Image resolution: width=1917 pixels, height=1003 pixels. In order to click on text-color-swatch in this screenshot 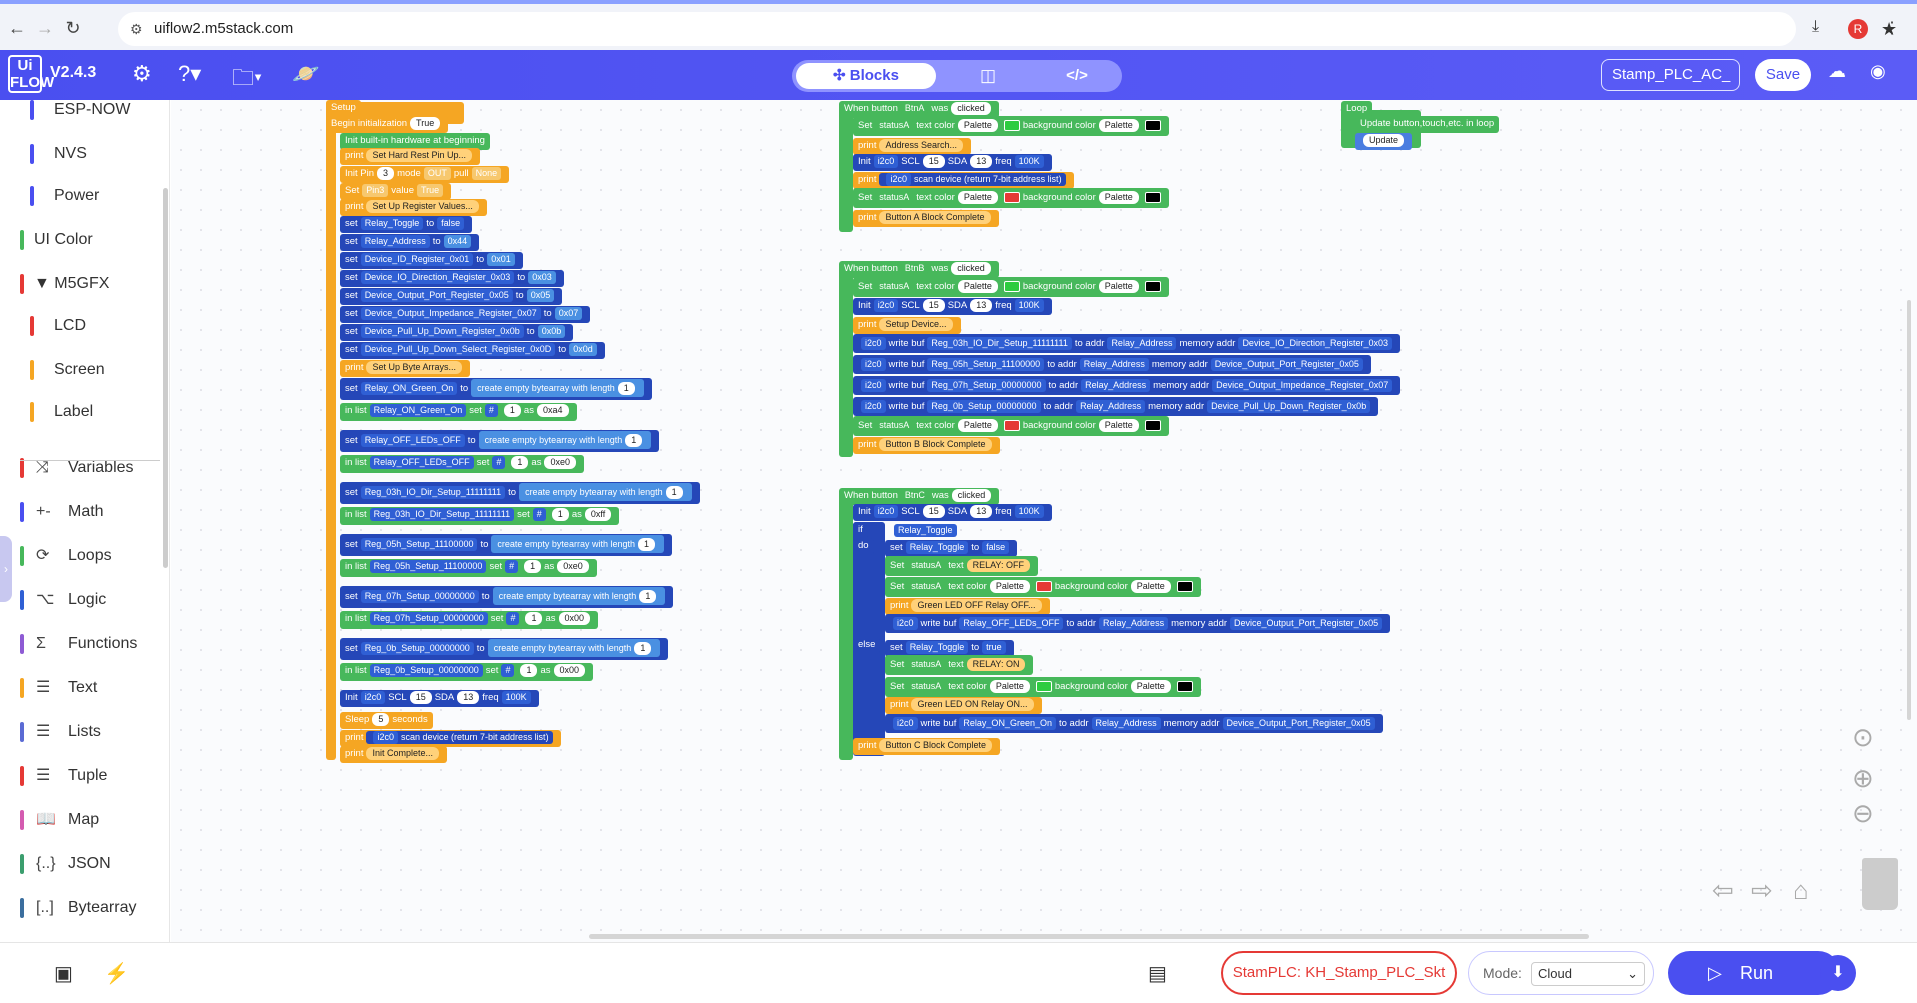, I will do `click(1011, 125)`.